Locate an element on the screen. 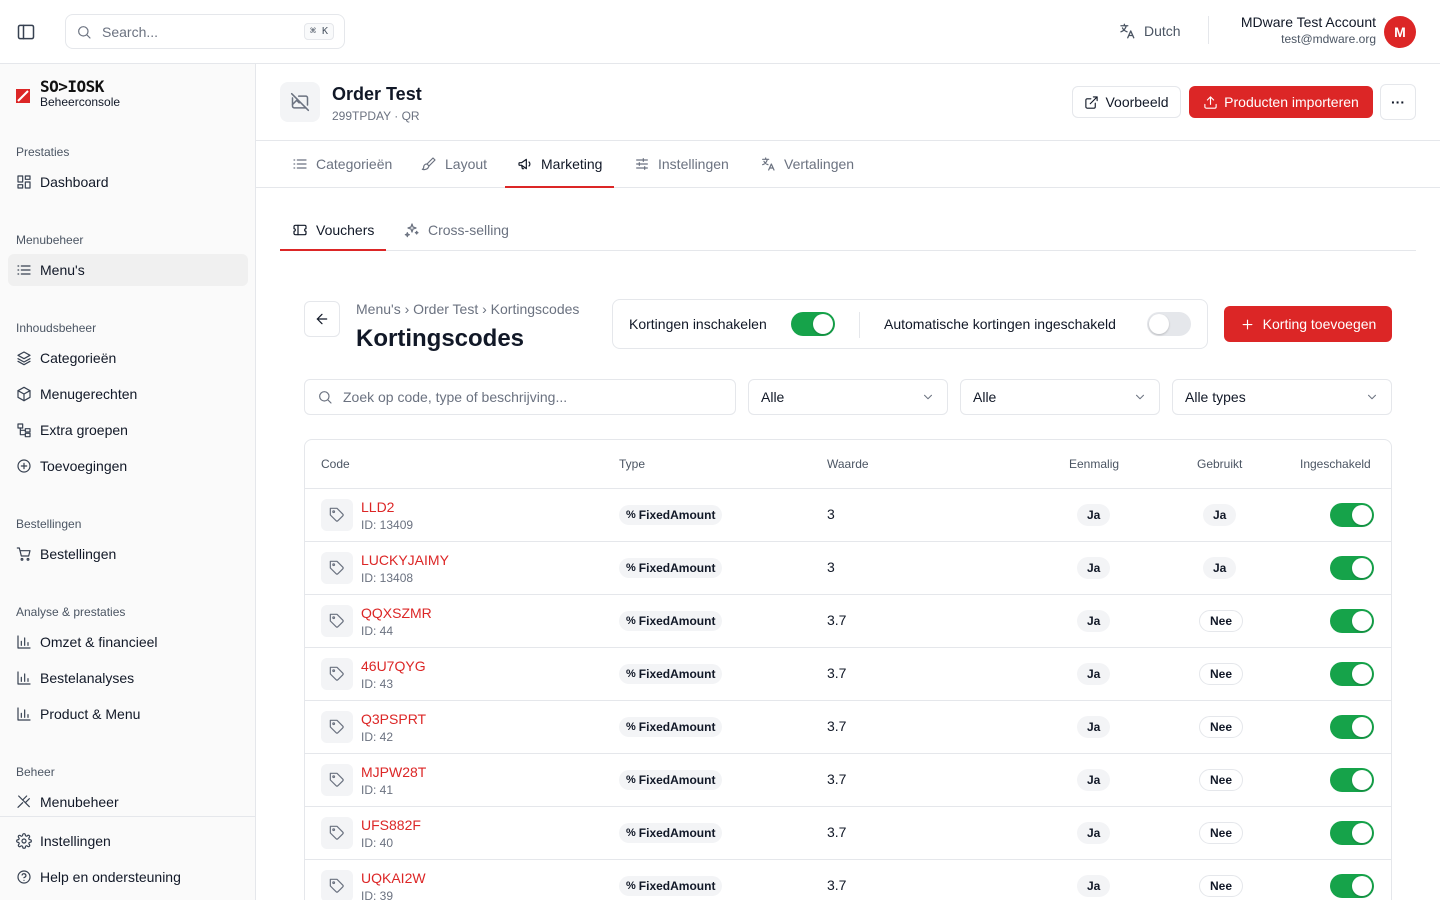 This screenshot has width=1440, height=900. tab-instellingen: Instellingen is located at coordinates (681, 164).